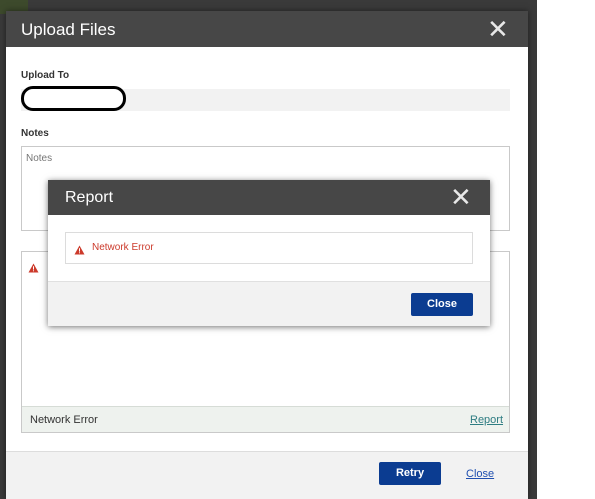 The width and height of the screenshot is (595, 499). What do you see at coordinates (267, 475) in the screenshot?
I see `upload-dialog-footer: Retry Close` at bounding box center [267, 475].